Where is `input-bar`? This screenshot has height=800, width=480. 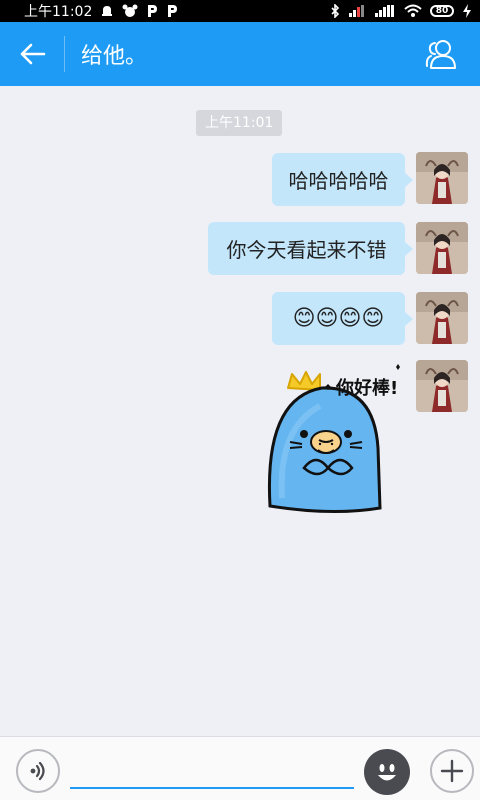
input-bar is located at coordinates (240, 768).